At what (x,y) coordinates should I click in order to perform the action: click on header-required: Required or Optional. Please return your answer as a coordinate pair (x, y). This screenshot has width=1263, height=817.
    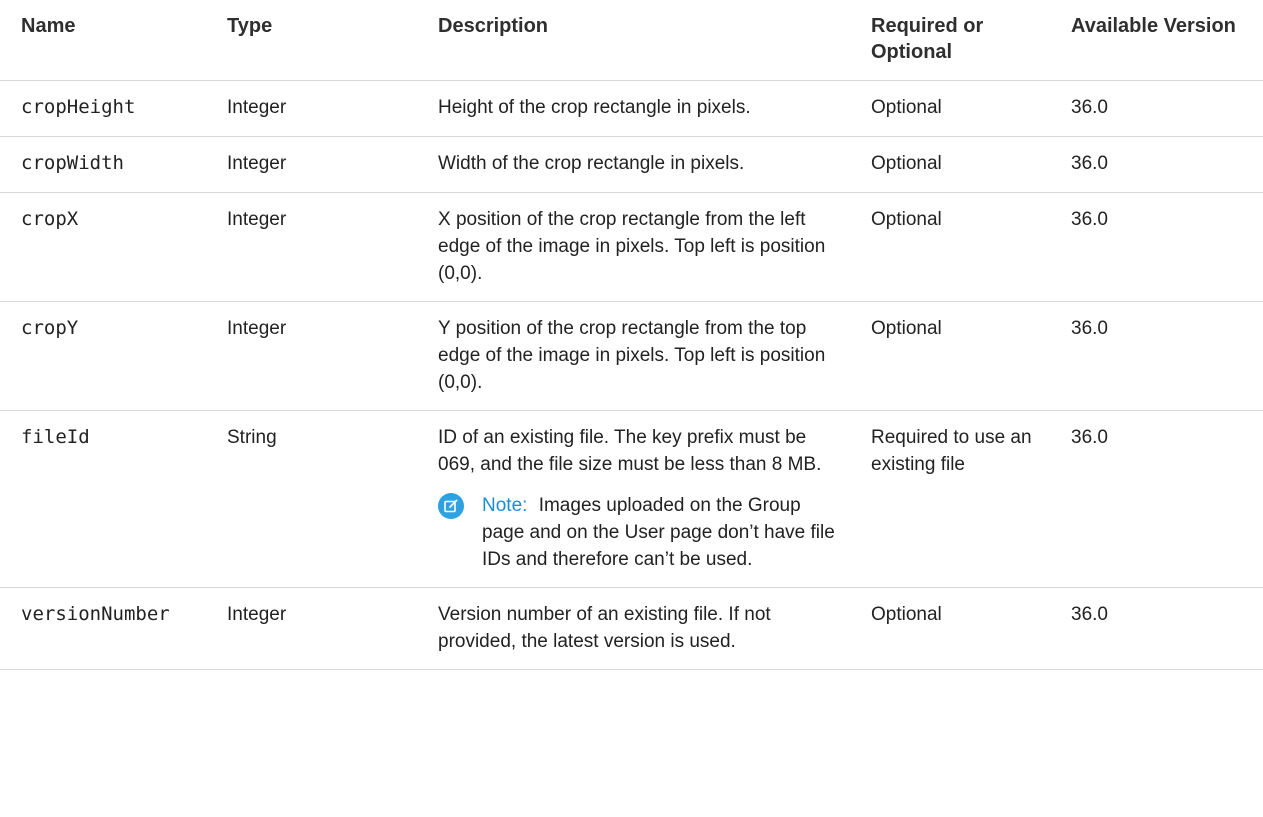
    Looking at the image, I should click on (959, 40).